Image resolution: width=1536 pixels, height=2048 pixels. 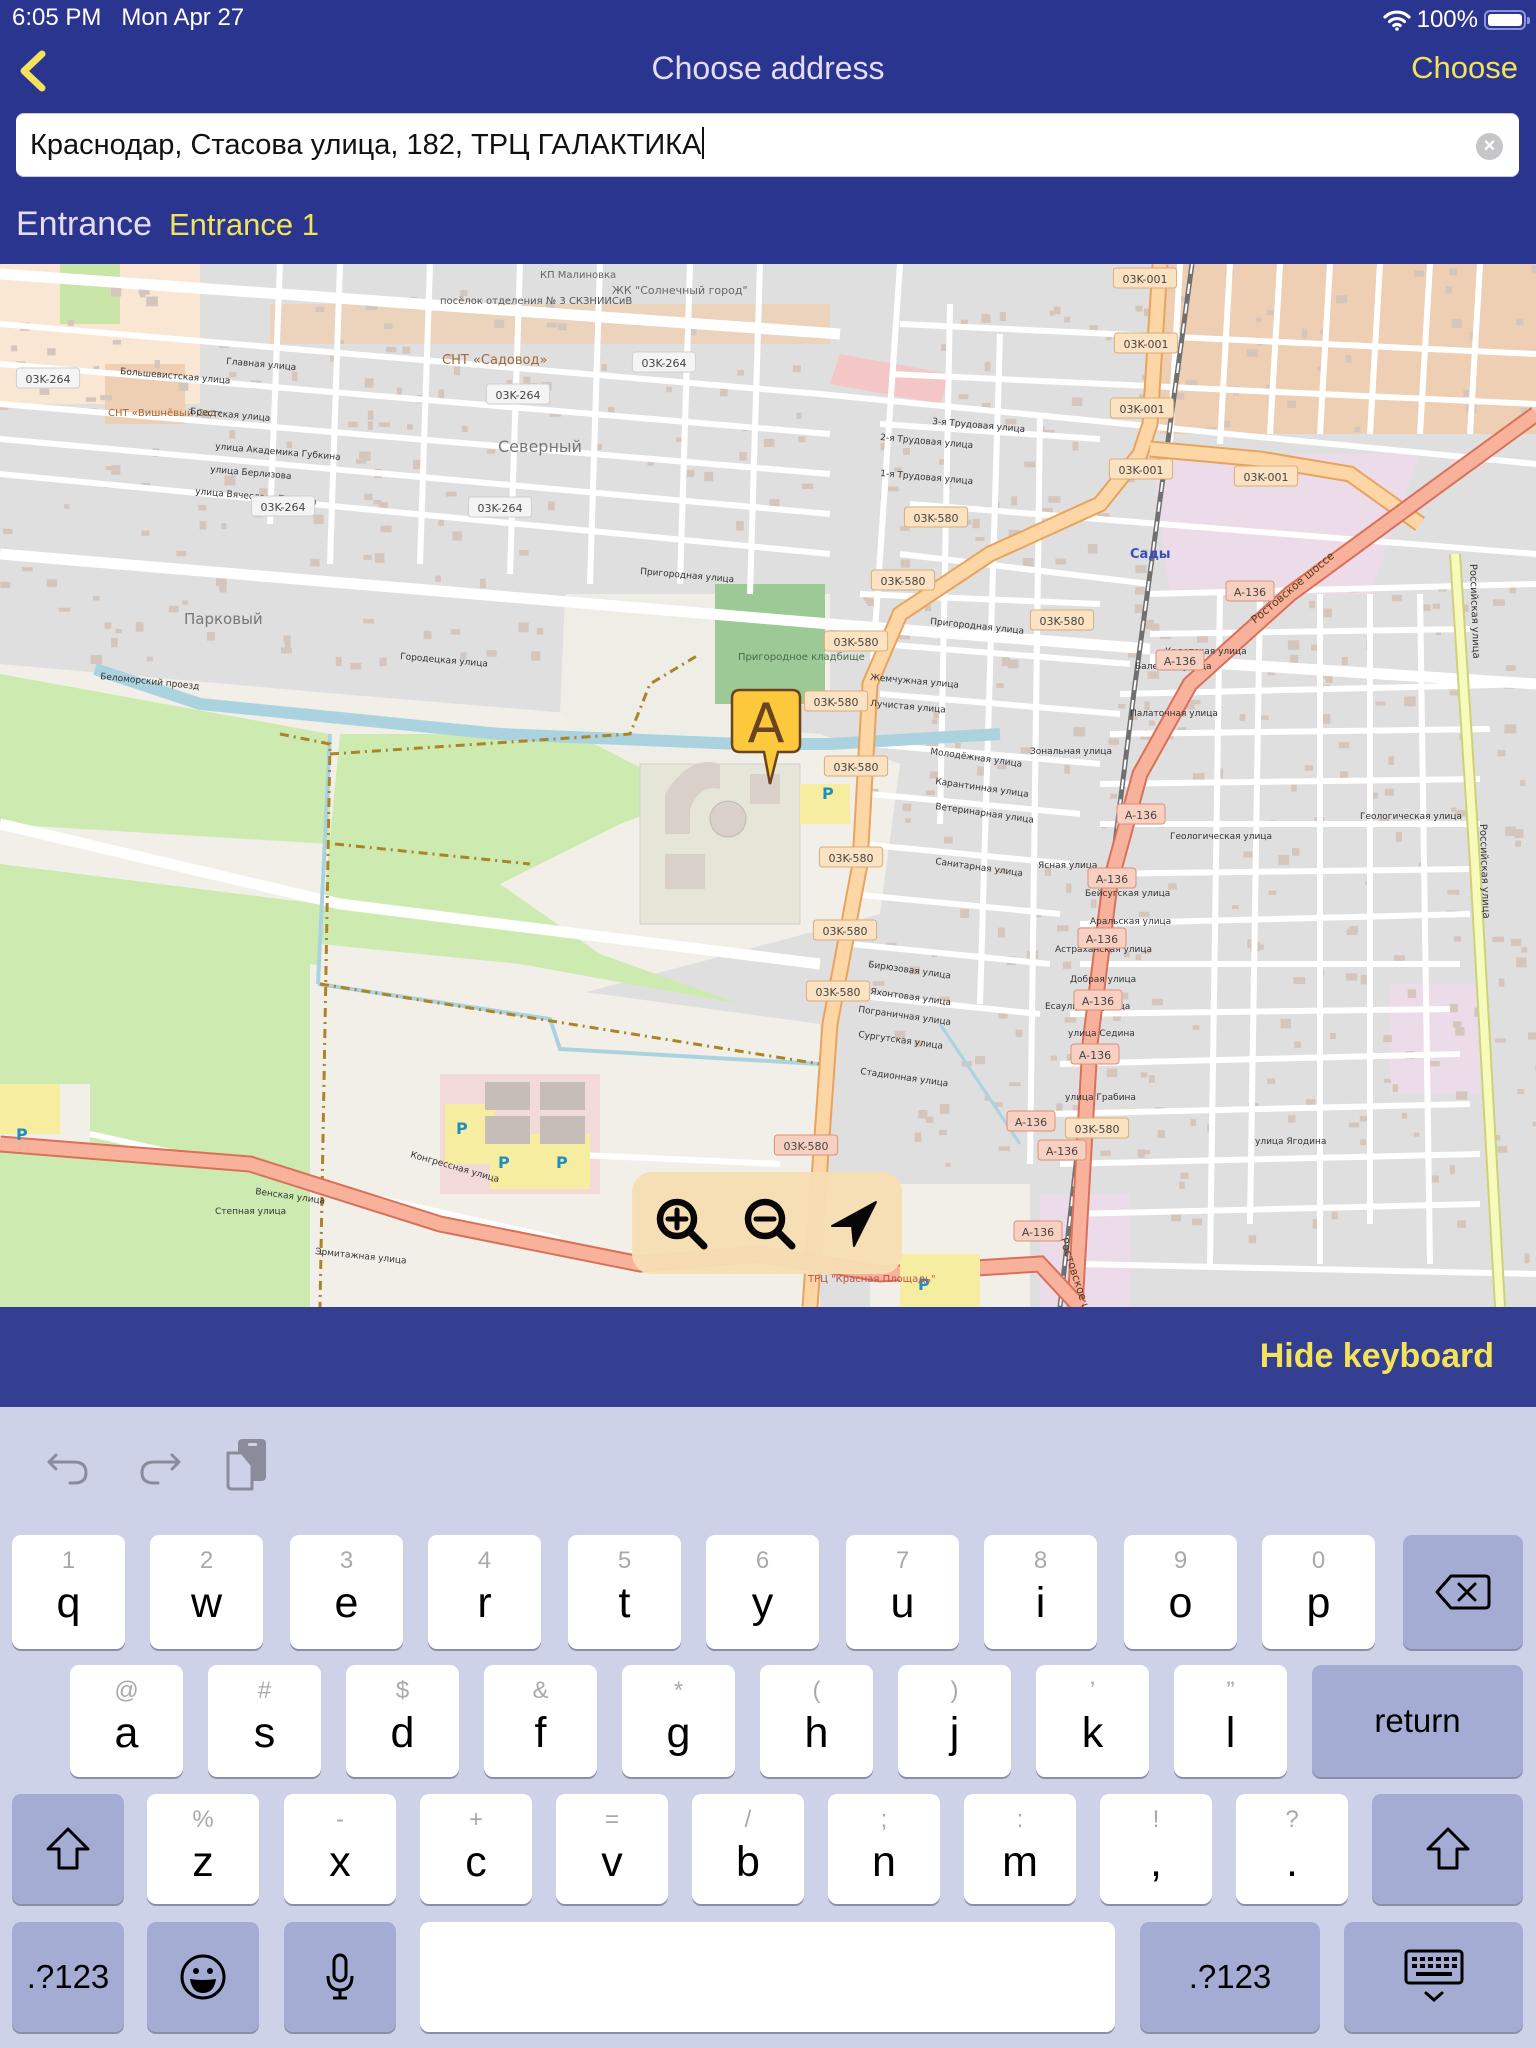 What do you see at coordinates (264, 1721) in the screenshot?
I see `key-s: # s` at bounding box center [264, 1721].